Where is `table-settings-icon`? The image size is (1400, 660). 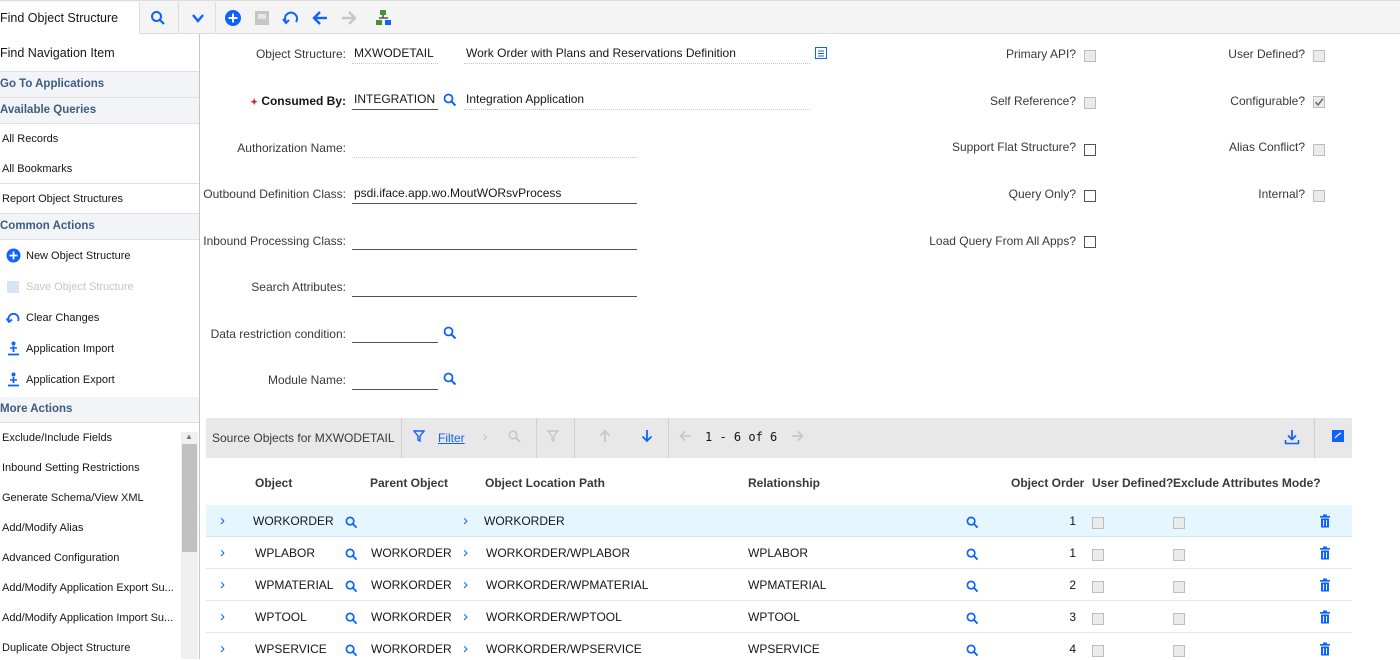
table-settings-icon is located at coordinates (1338, 437).